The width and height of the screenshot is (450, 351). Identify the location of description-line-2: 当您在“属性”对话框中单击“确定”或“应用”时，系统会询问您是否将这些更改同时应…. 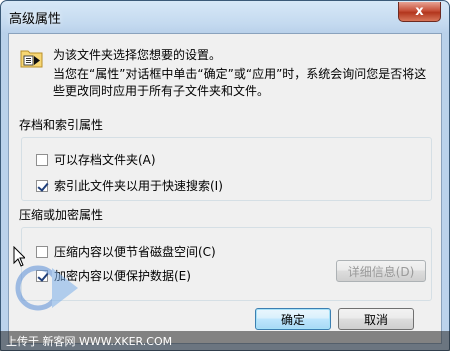
(240, 82).